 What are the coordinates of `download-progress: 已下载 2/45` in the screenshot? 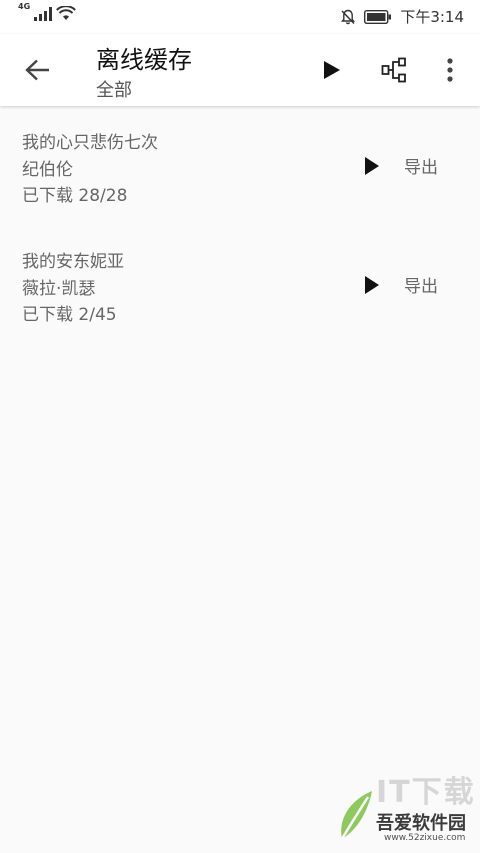 It's located at (69, 315).